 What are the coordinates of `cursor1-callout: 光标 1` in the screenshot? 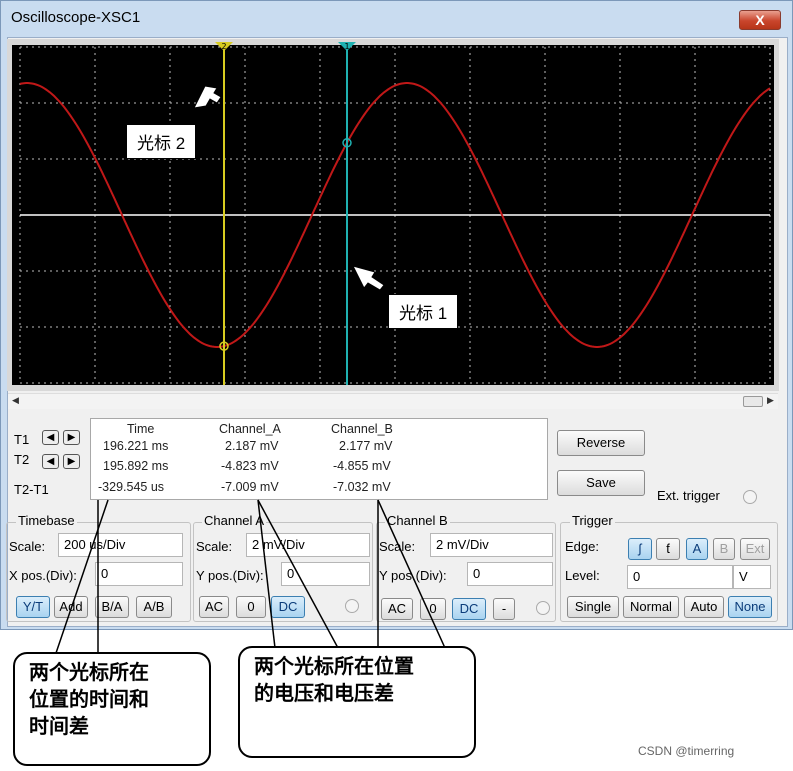 It's located at (423, 311).